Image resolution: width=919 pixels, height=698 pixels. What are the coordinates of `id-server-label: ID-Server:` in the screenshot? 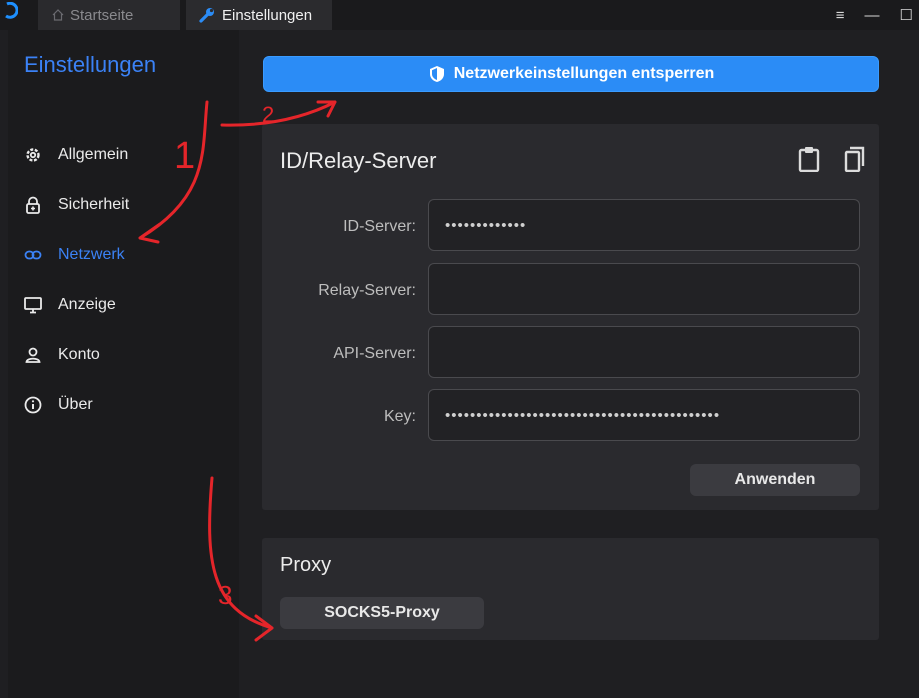 It's located at (379, 226).